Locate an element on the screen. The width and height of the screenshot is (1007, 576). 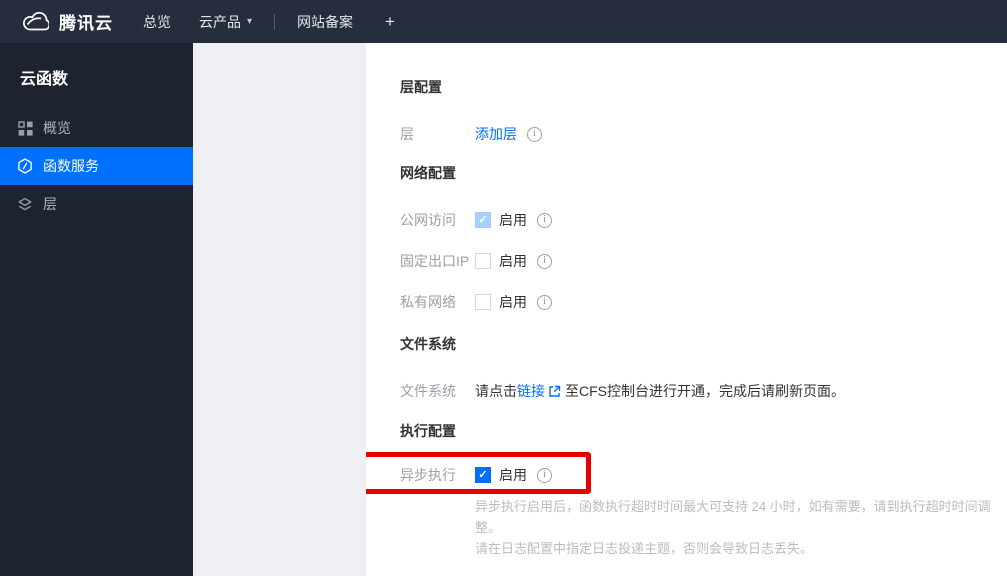
nav-items: 总览 云产品 ▾ 网站备案 + is located at coordinates (271, 21).